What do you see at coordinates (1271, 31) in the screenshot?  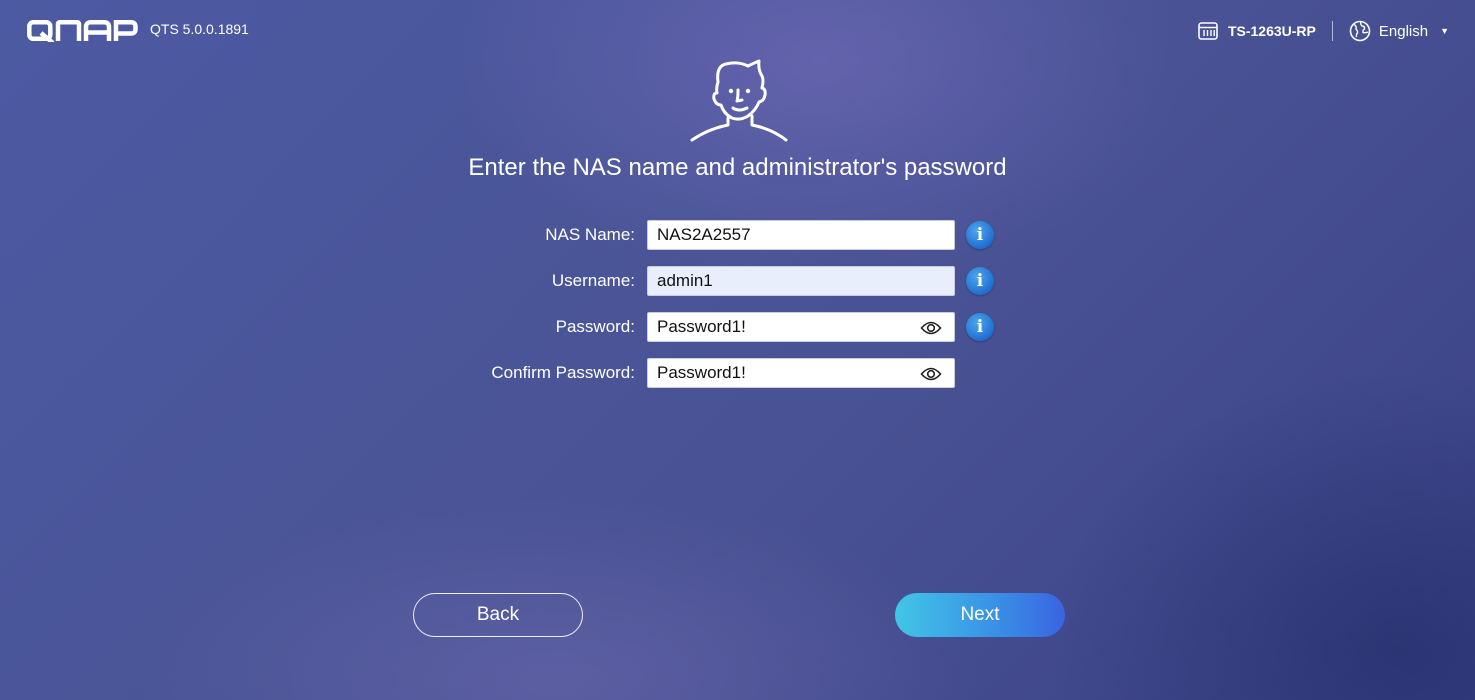 I see `device-model-label: TS-1263U-RP` at bounding box center [1271, 31].